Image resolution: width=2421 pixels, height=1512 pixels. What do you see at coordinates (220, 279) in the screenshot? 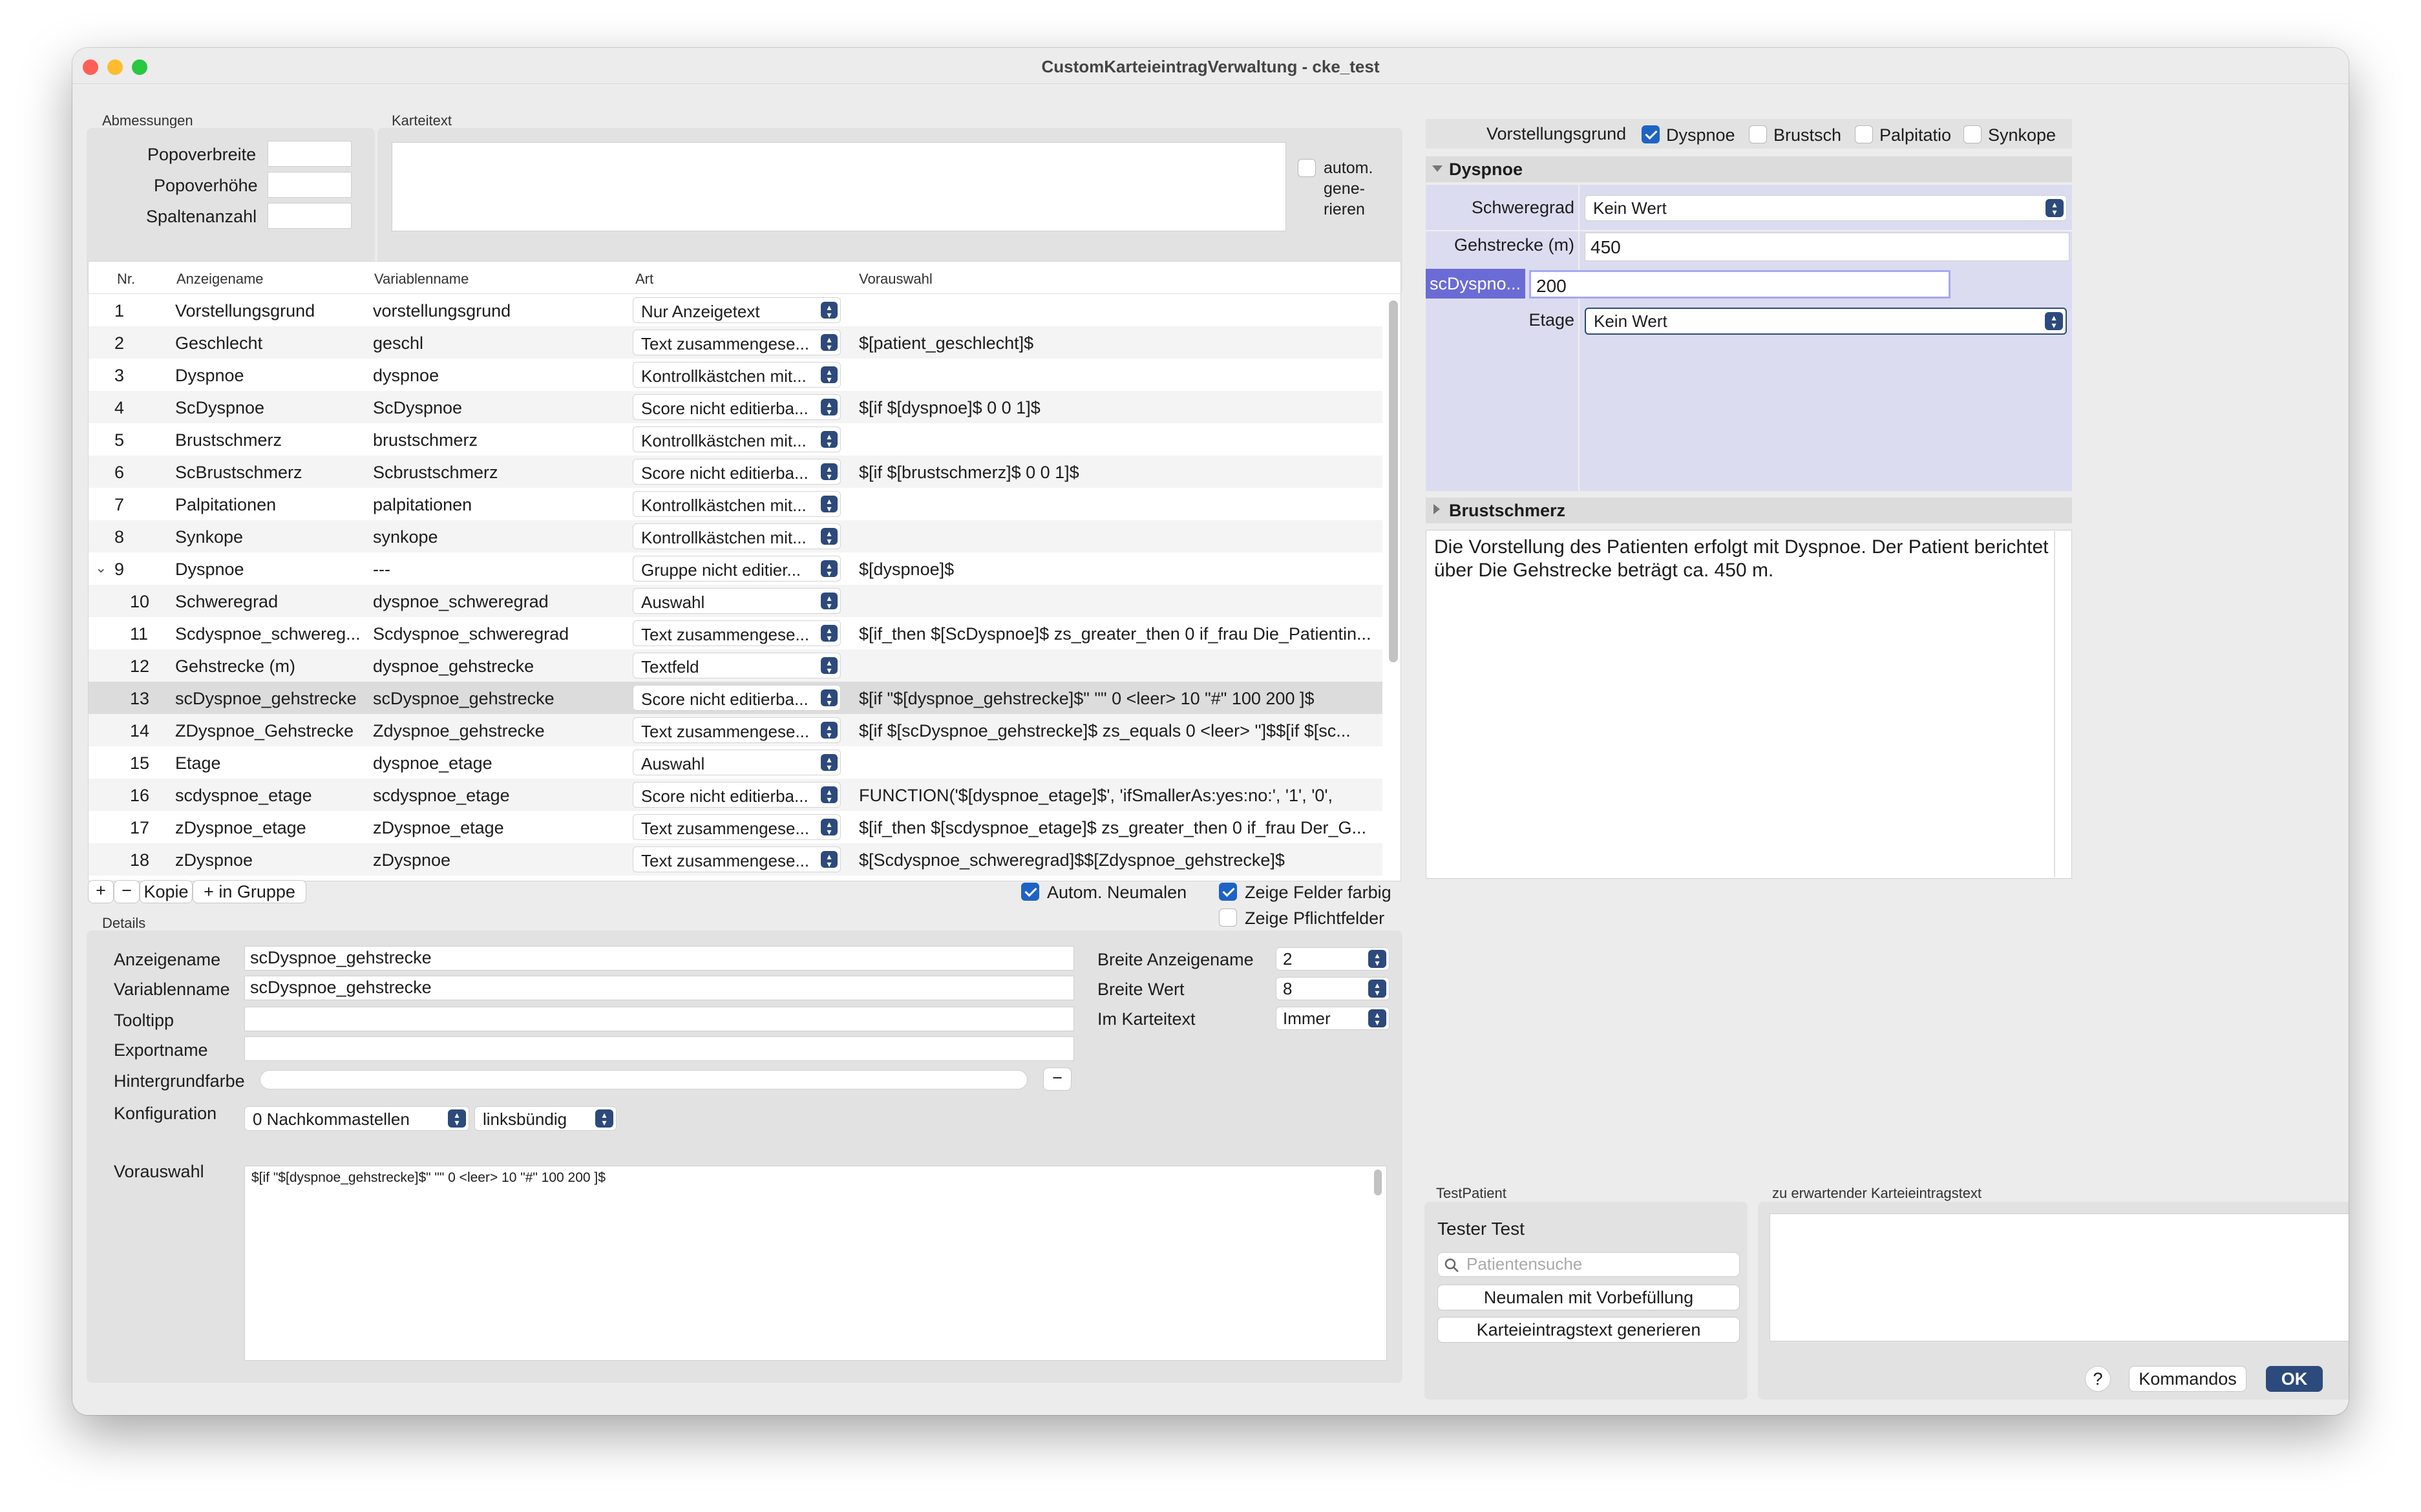
I see `th-anzeigename: Anzeigename` at bounding box center [220, 279].